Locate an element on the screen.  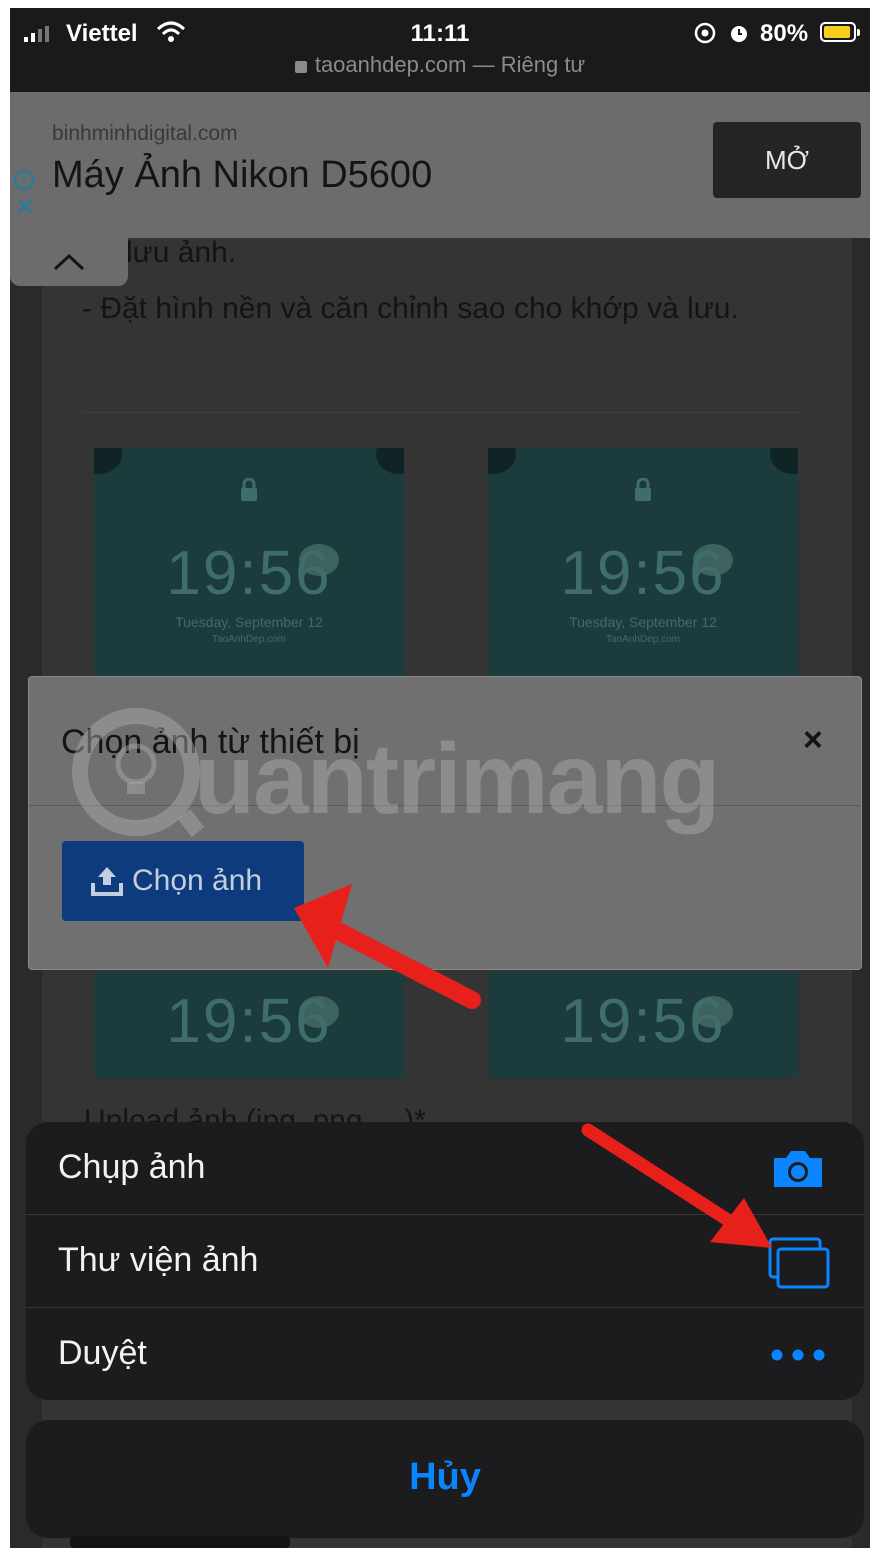
arrow-to-choose-image is located at coordinates (387, 946).